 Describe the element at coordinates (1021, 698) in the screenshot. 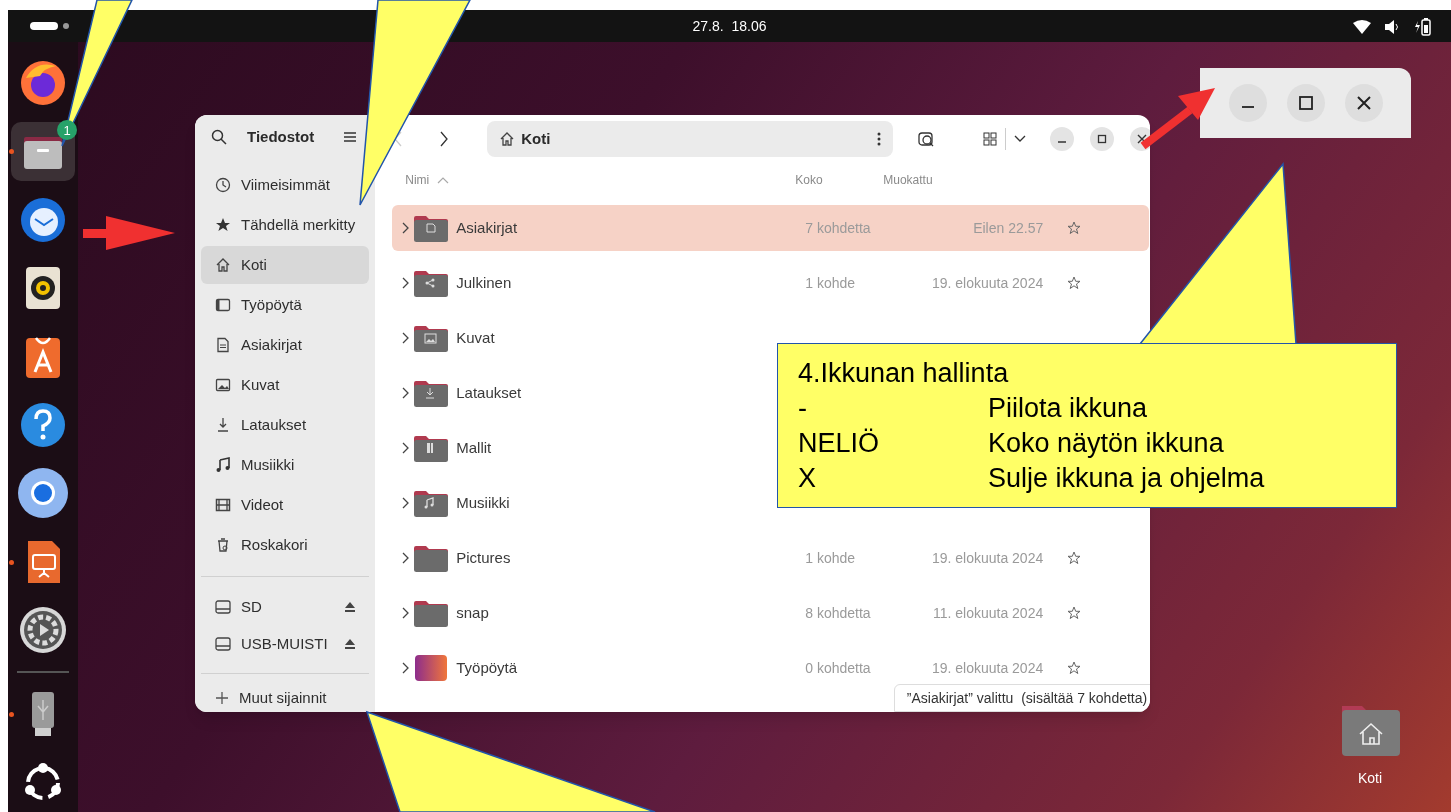

I see `status-bar: ”Asiakirjat” valittu (sisältää 7 kohdetta)` at that location.